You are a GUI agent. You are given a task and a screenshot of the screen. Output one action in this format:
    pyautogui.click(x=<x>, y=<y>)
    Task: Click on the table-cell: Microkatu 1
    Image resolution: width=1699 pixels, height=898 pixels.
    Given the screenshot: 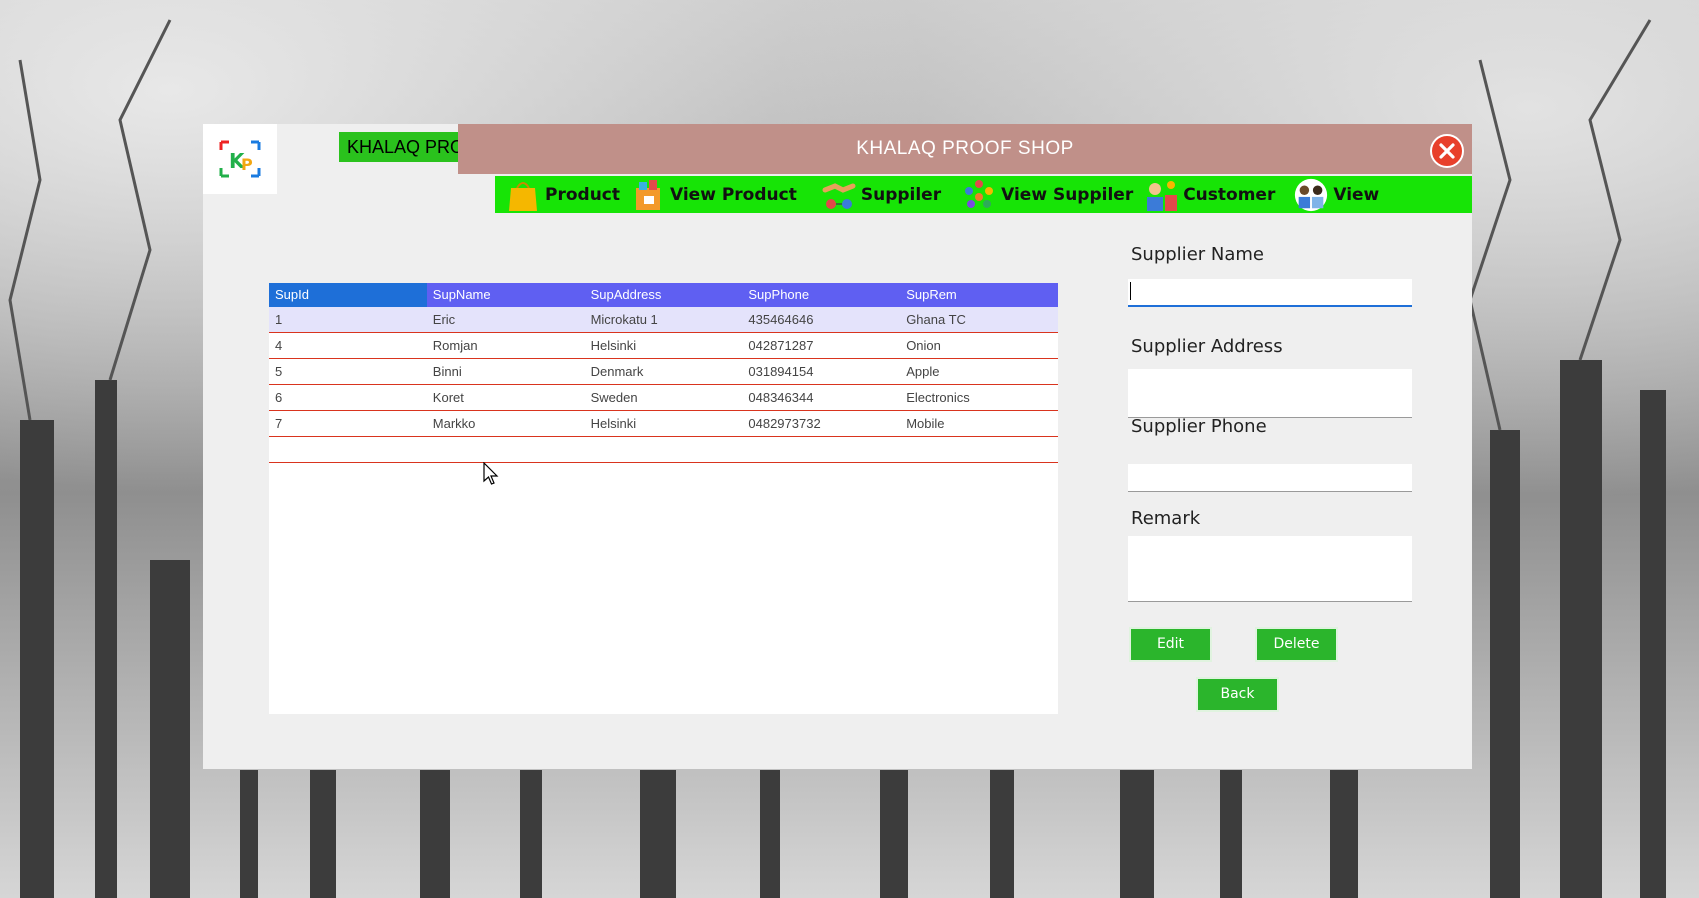 What is the action you would take?
    pyautogui.click(x=624, y=319)
    